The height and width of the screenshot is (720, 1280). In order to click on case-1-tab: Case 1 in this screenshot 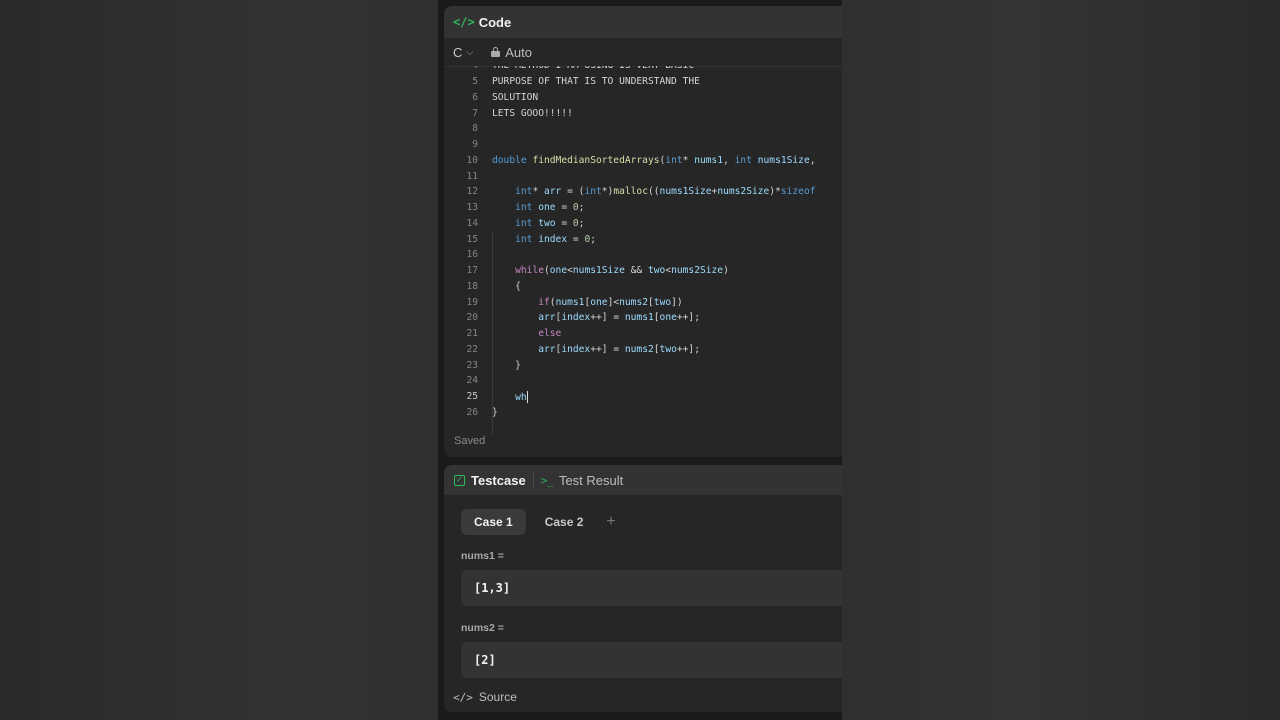, I will do `click(493, 522)`.